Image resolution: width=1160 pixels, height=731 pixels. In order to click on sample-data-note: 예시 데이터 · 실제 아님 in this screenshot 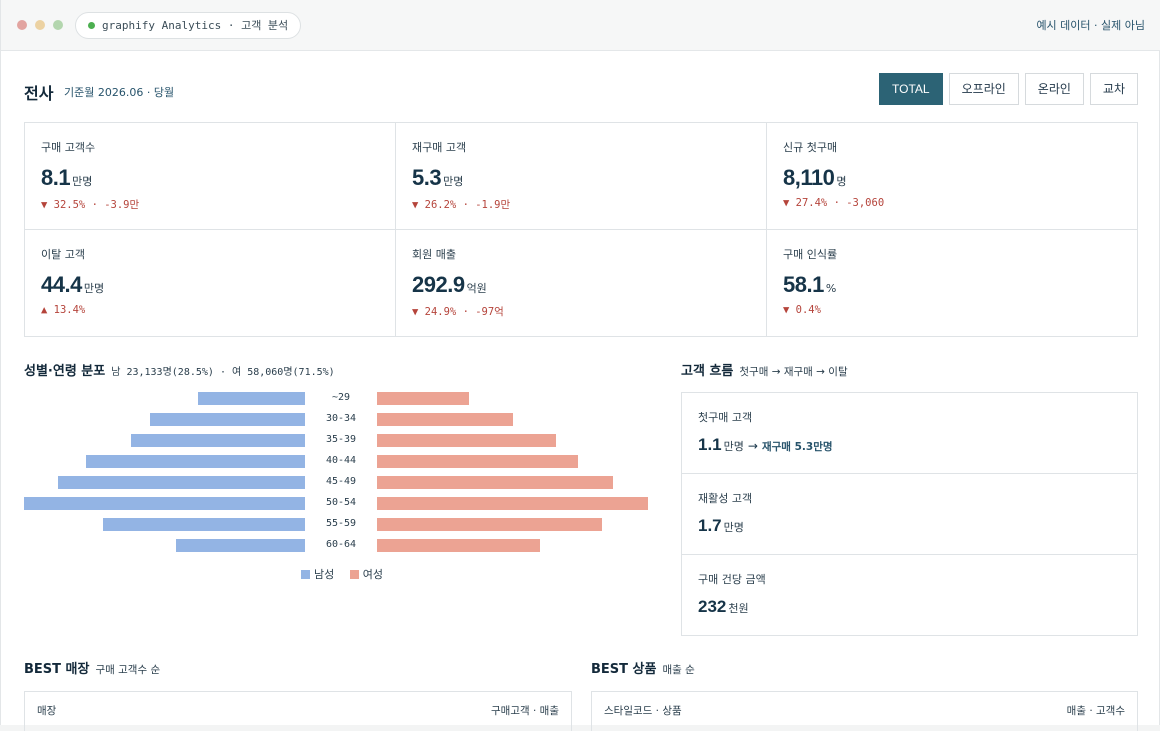, I will do `click(1090, 25)`.